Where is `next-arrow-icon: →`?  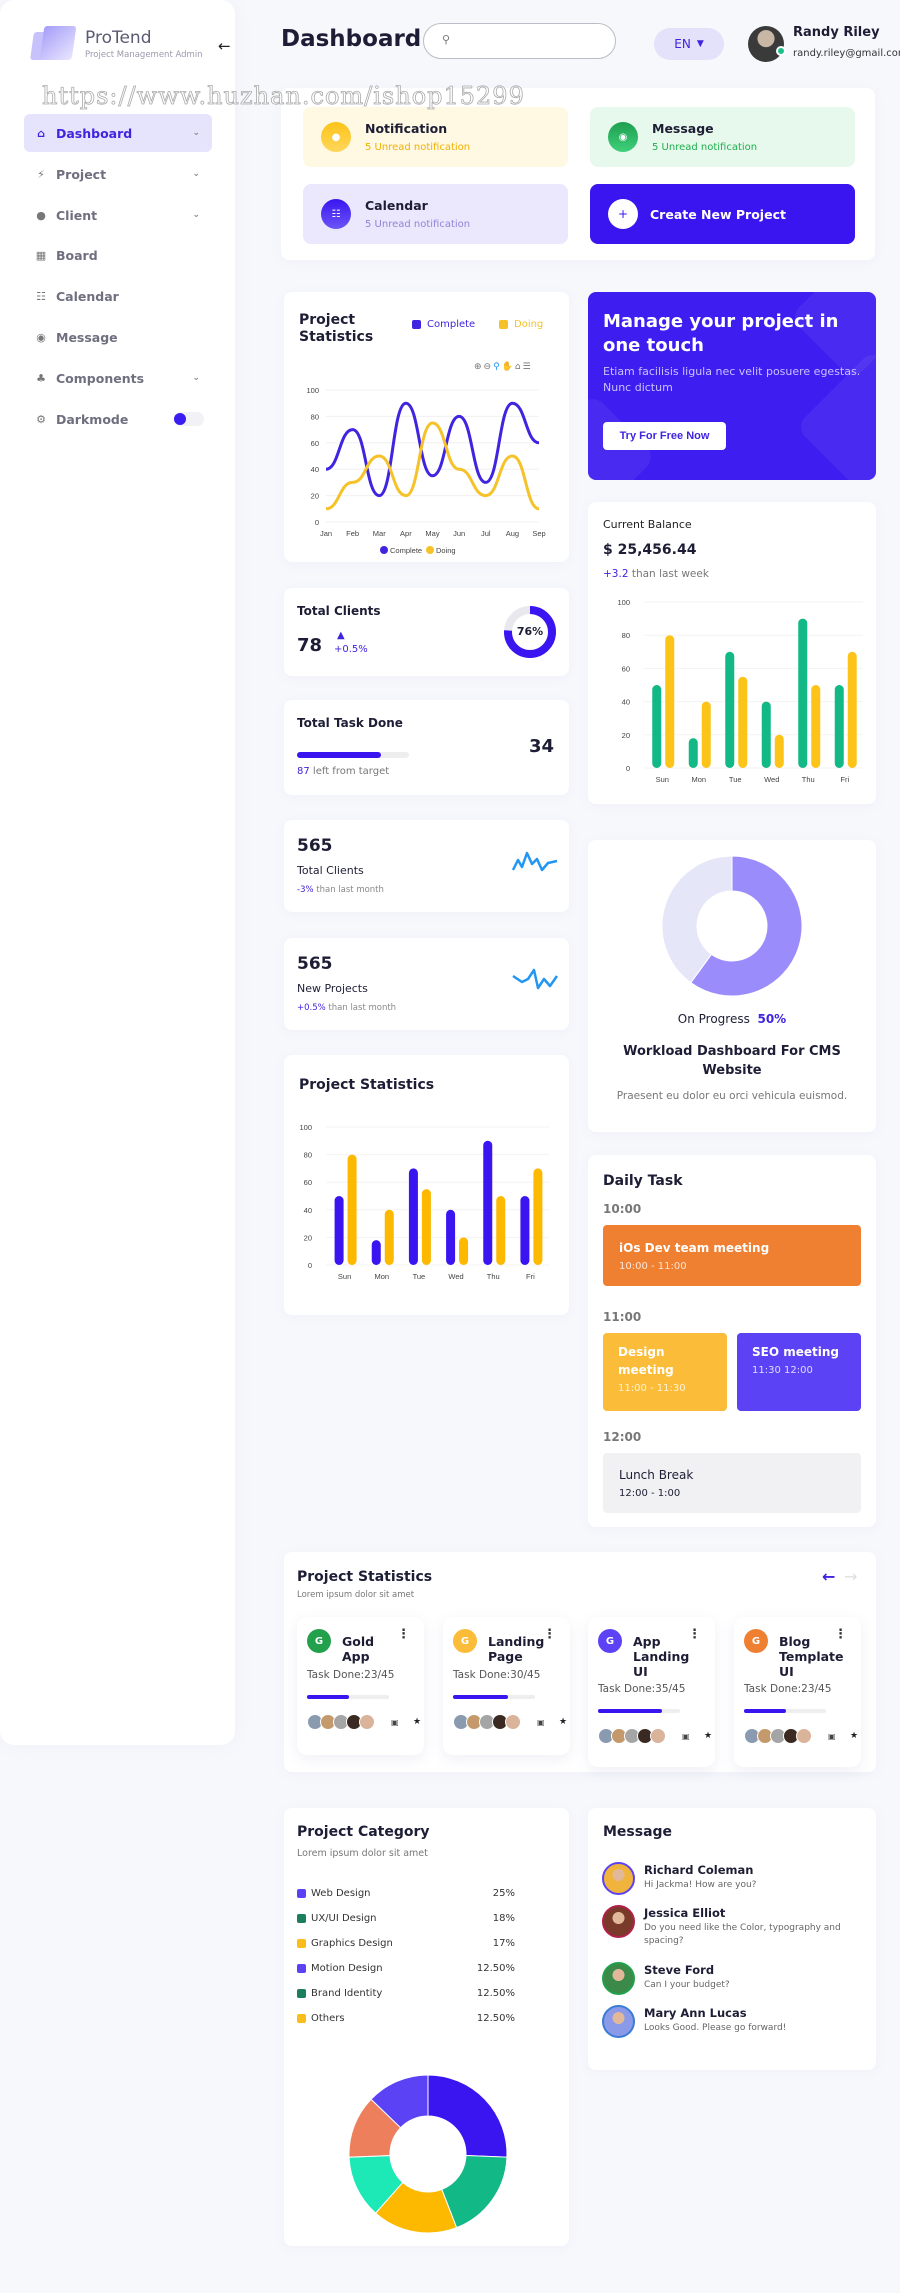 next-arrow-icon: → is located at coordinates (850, 1576).